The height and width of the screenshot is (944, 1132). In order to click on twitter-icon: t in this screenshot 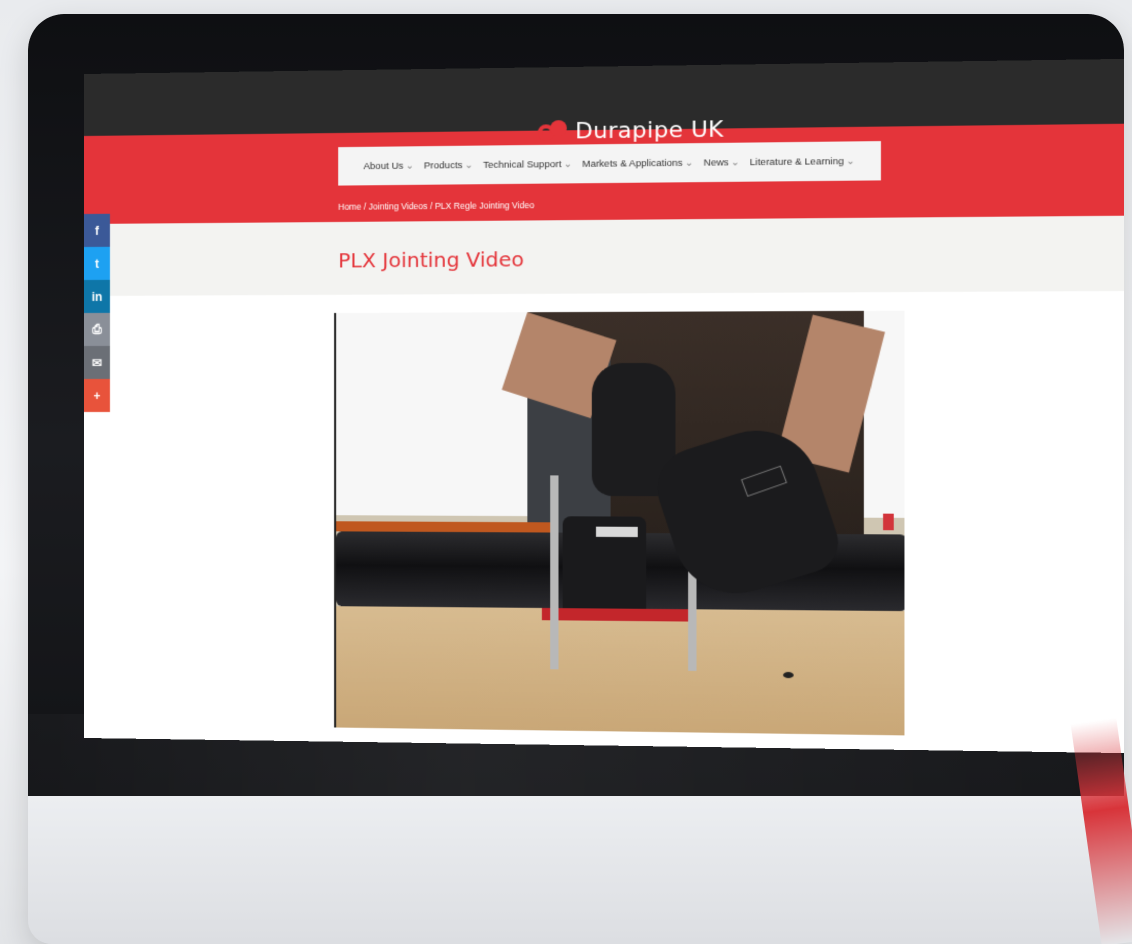, I will do `click(96, 263)`.